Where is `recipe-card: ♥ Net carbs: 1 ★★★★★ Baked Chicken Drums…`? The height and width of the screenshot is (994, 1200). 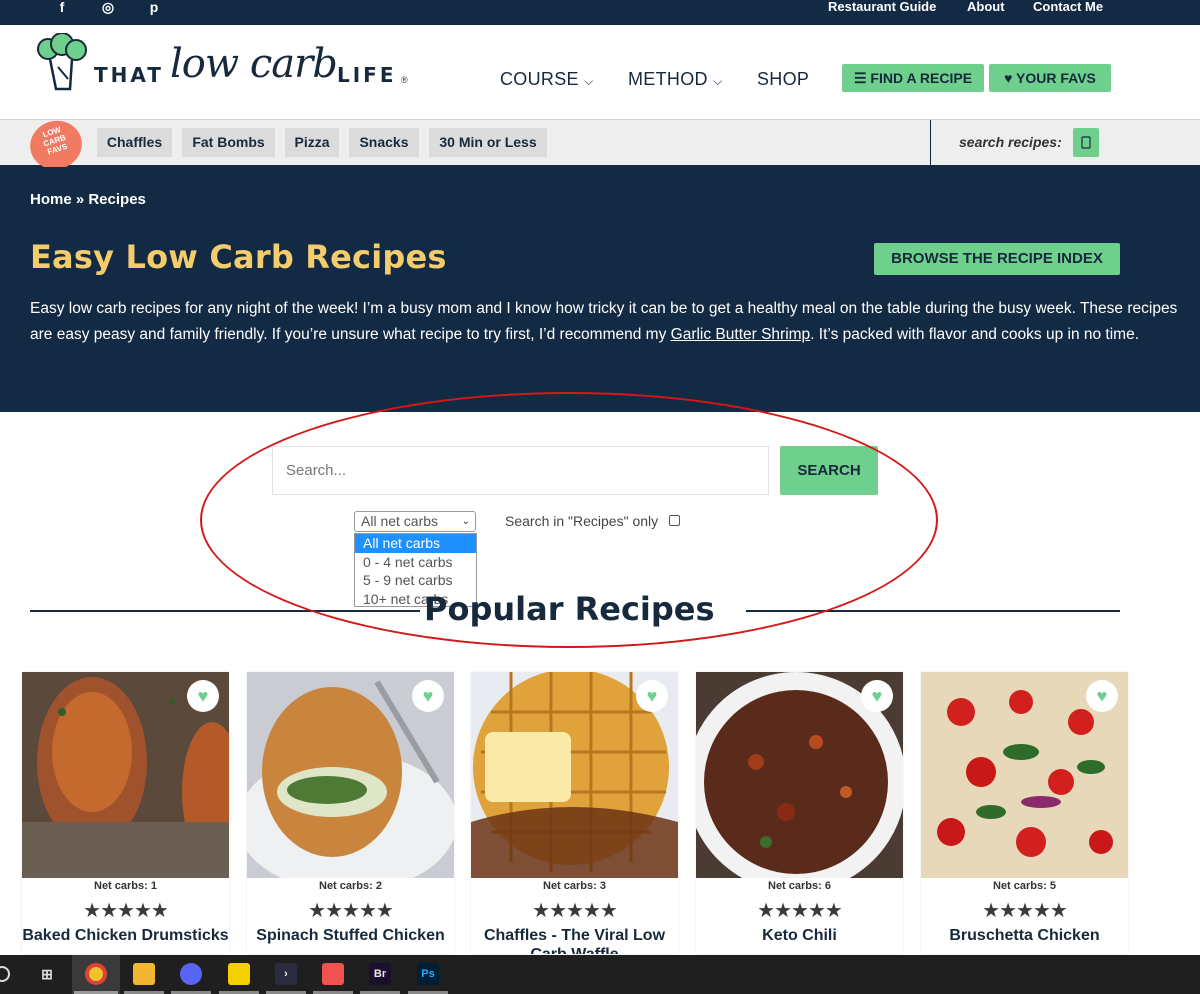
recipe-card: ♥ Net carbs: 1 ★★★★★ Baked Chicken Drums… is located at coordinates (125, 813).